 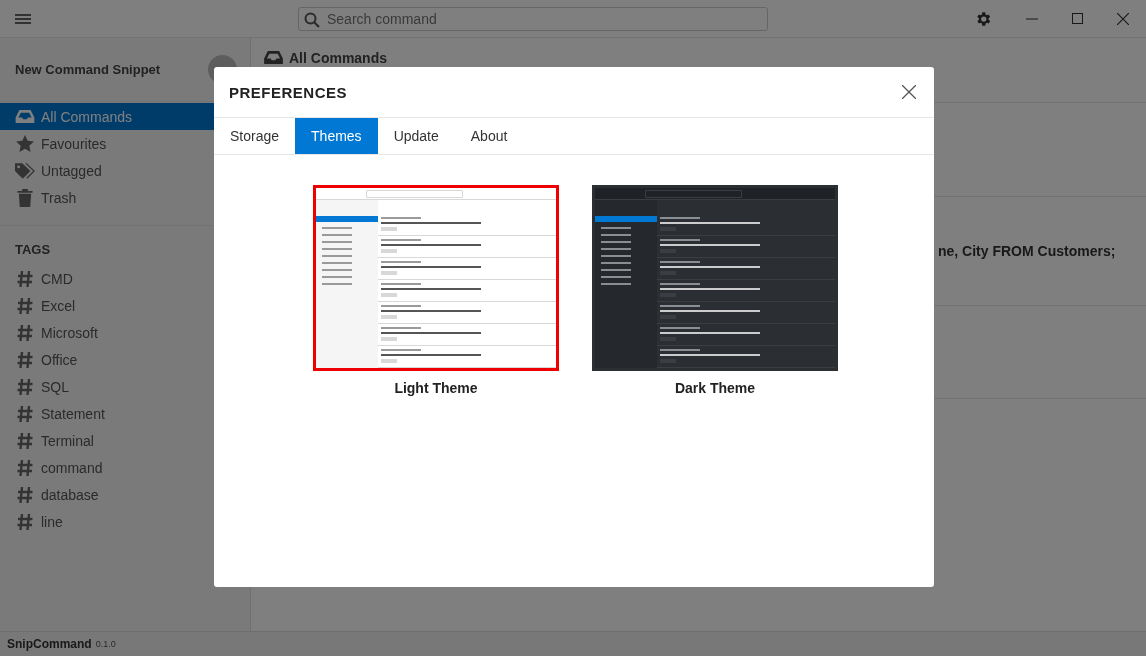 What do you see at coordinates (489, 136) in the screenshot?
I see `tab: About` at bounding box center [489, 136].